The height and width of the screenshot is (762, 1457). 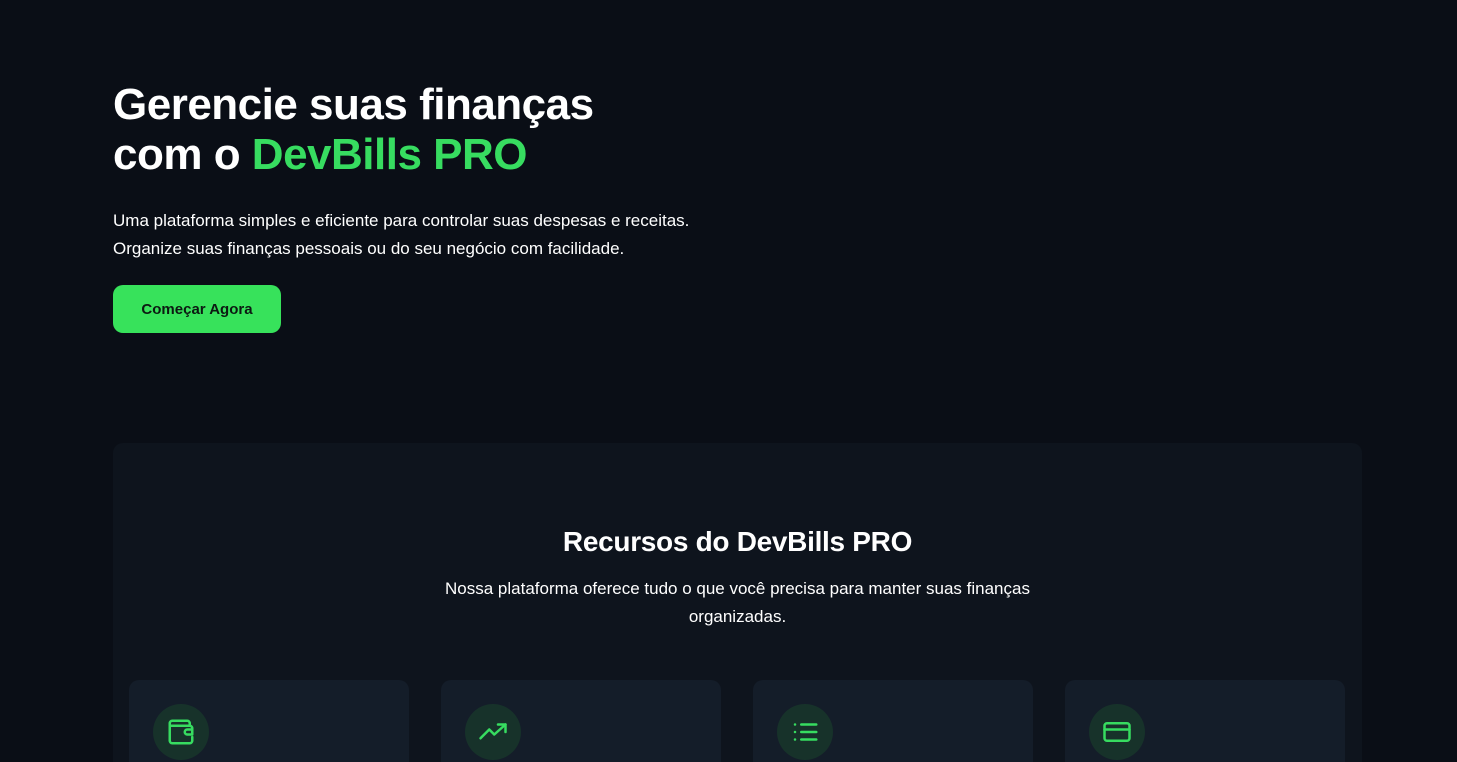 I want to click on hero-title-prefix: com o, so click(x=182, y=154).